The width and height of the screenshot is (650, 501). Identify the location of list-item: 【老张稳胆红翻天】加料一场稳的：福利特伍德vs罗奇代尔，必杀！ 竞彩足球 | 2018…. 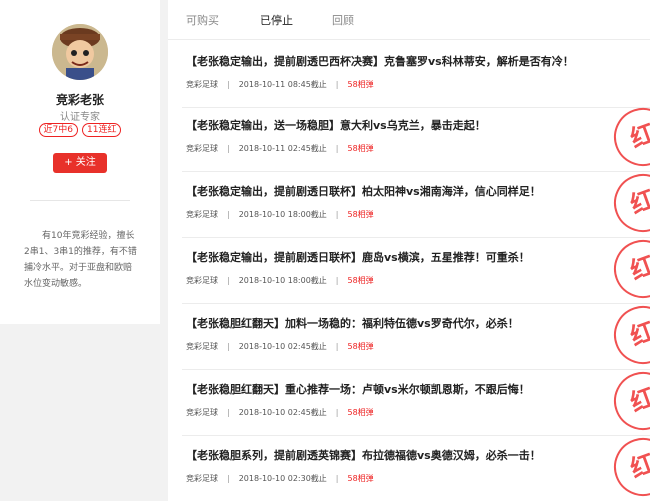
(416, 335).